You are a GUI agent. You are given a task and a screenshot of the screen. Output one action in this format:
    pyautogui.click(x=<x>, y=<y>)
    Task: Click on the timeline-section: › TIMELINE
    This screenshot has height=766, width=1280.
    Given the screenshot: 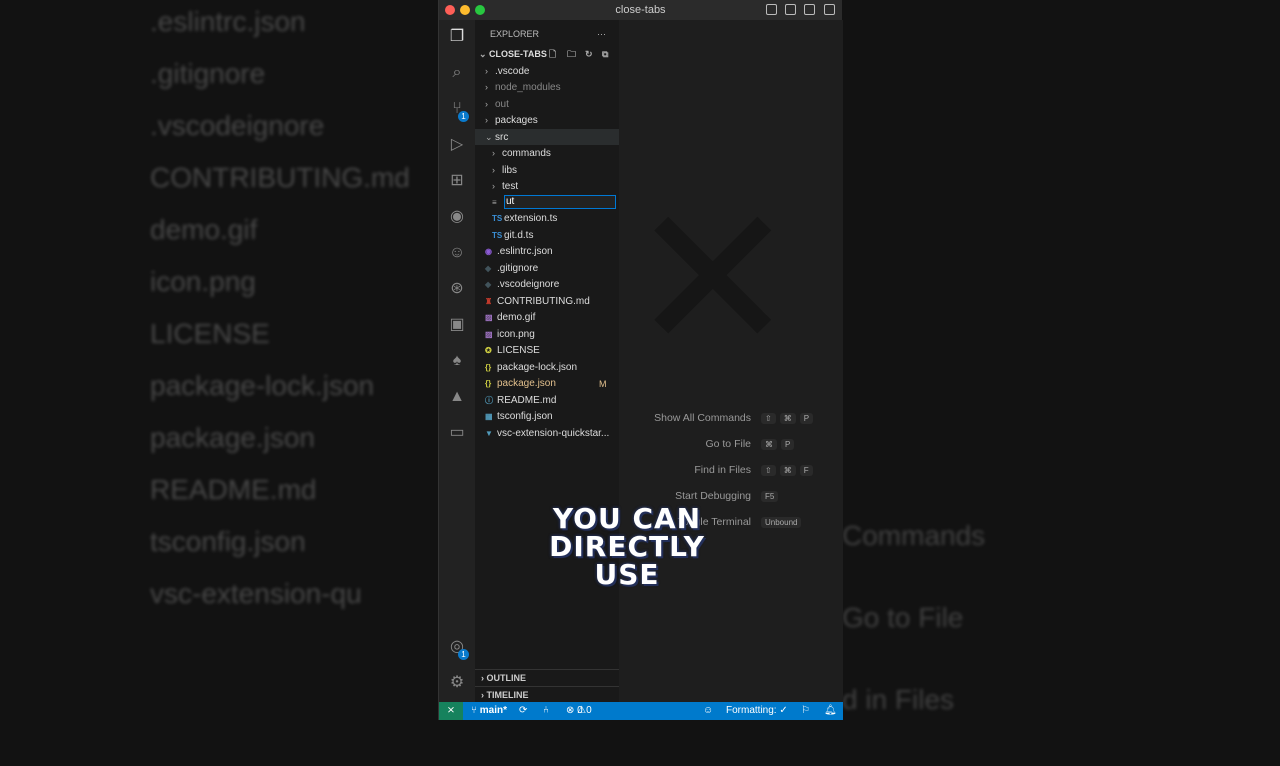 What is the action you would take?
    pyautogui.click(x=547, y=694)
    